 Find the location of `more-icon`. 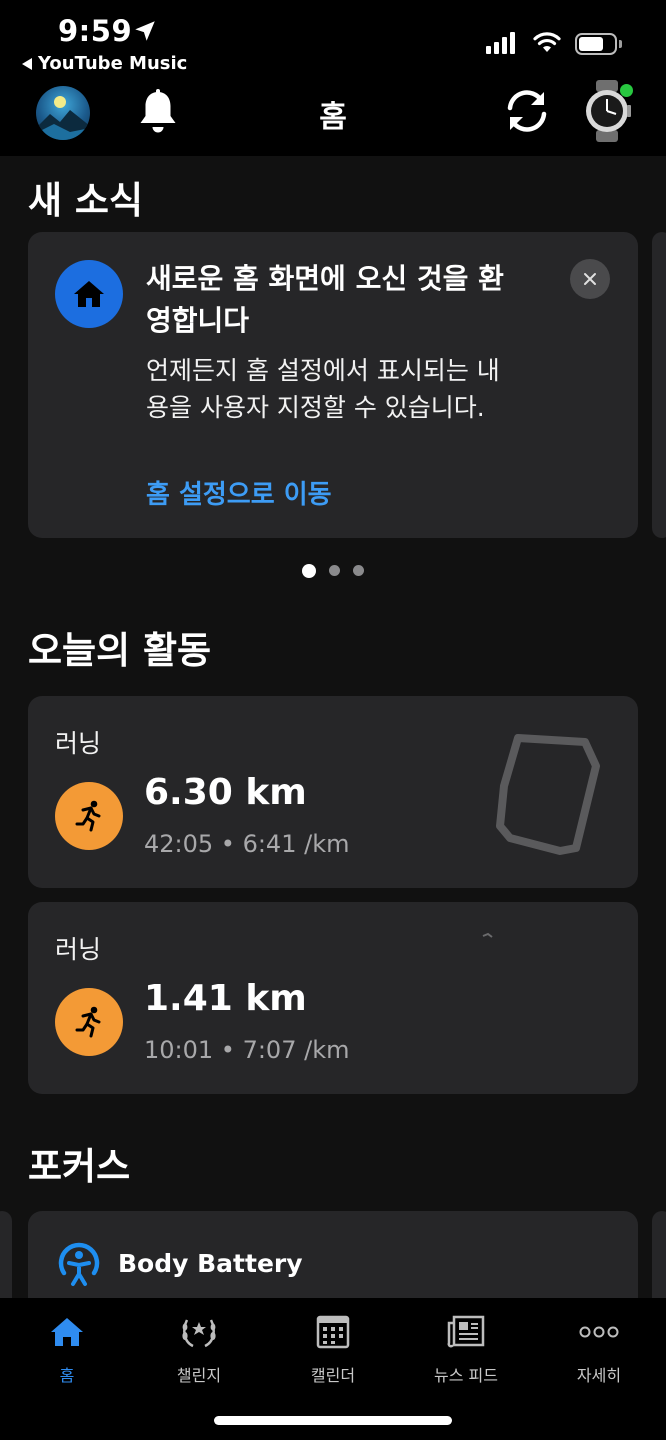

more-icon is located at coordinates (599, 1332).